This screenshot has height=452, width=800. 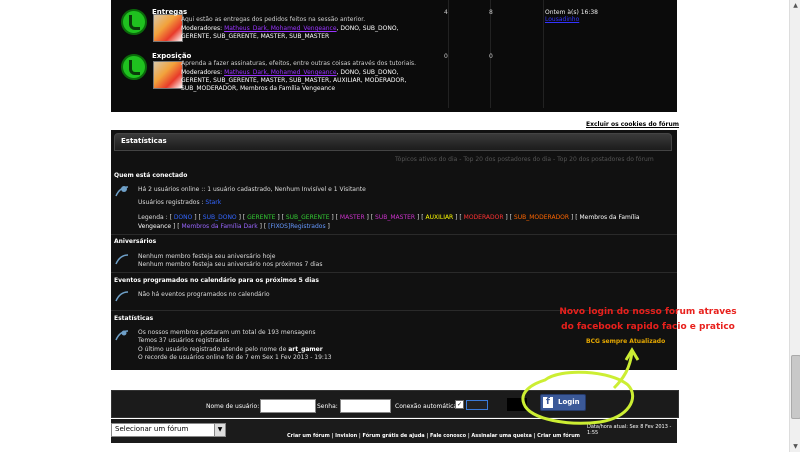 I want to click on scrollbar-thumb, so click(x=795, y=387).